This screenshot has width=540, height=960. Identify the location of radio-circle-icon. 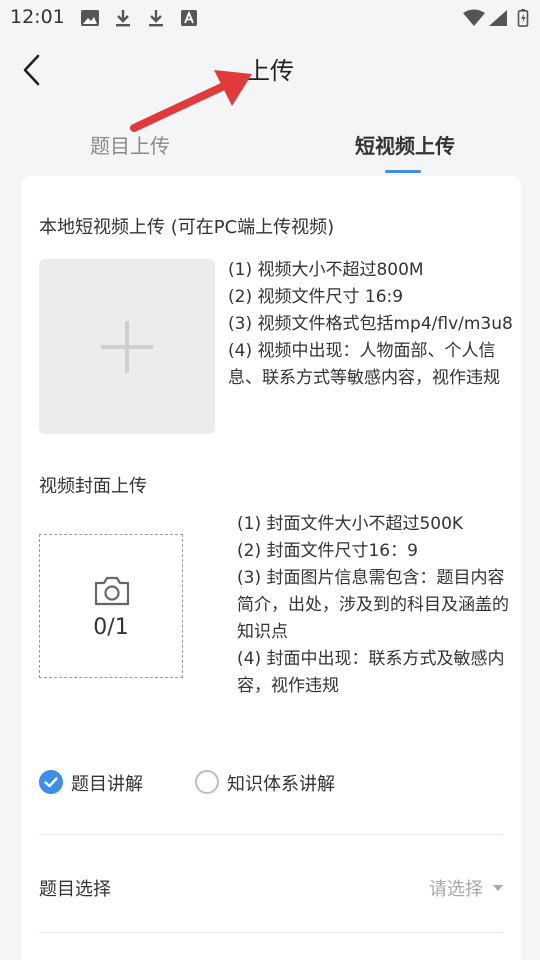
(207, 782).